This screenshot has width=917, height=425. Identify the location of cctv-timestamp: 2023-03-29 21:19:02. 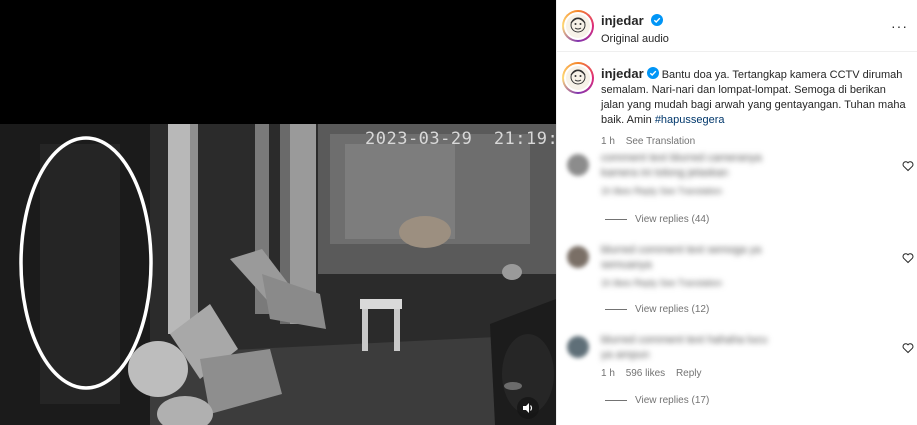
(460, 139).